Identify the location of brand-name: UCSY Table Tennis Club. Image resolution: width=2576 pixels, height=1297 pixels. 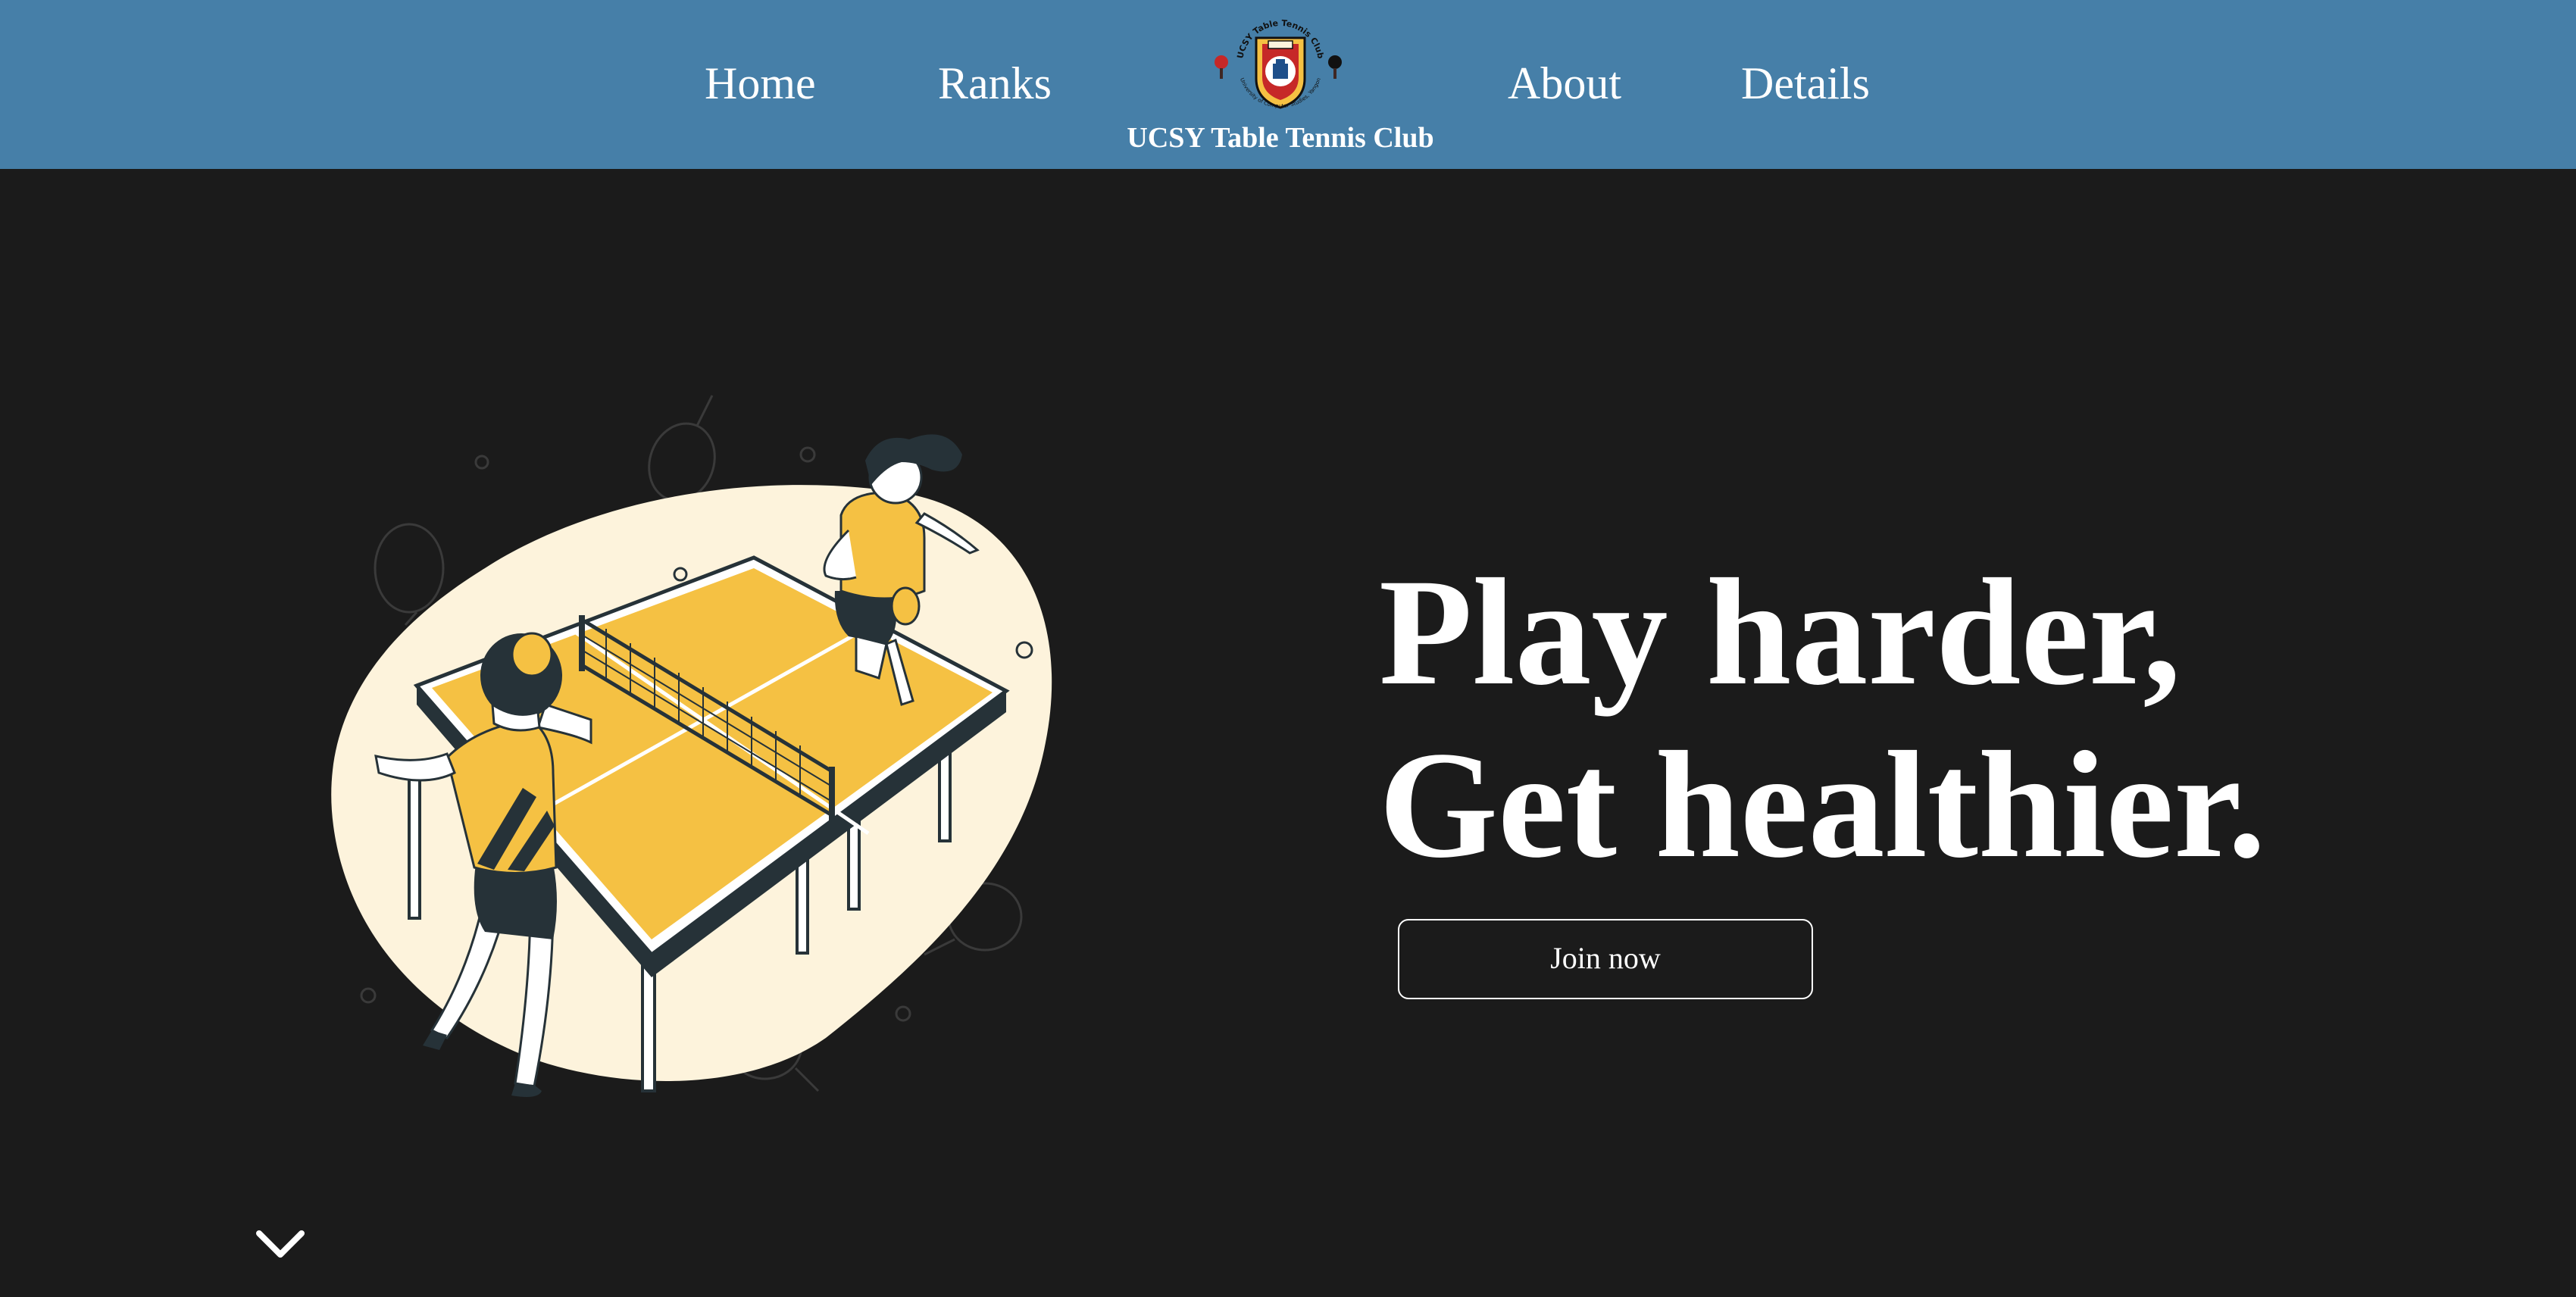
(1281, 138).